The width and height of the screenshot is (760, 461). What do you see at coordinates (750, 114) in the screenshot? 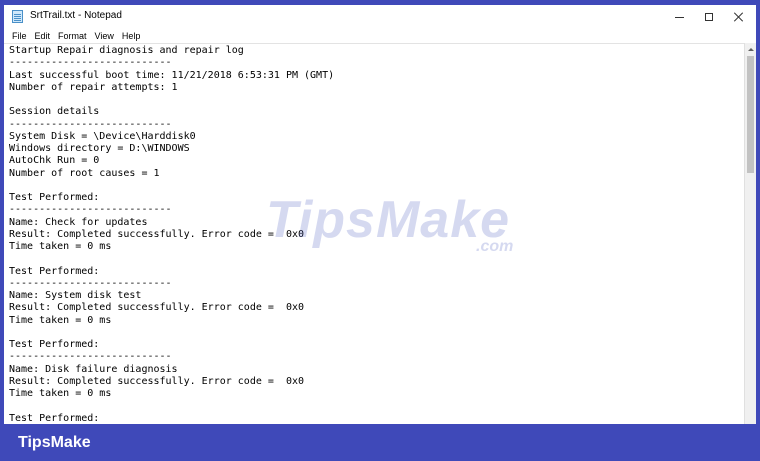
I see `scroll-thumb` at bounding box center [750, 114].